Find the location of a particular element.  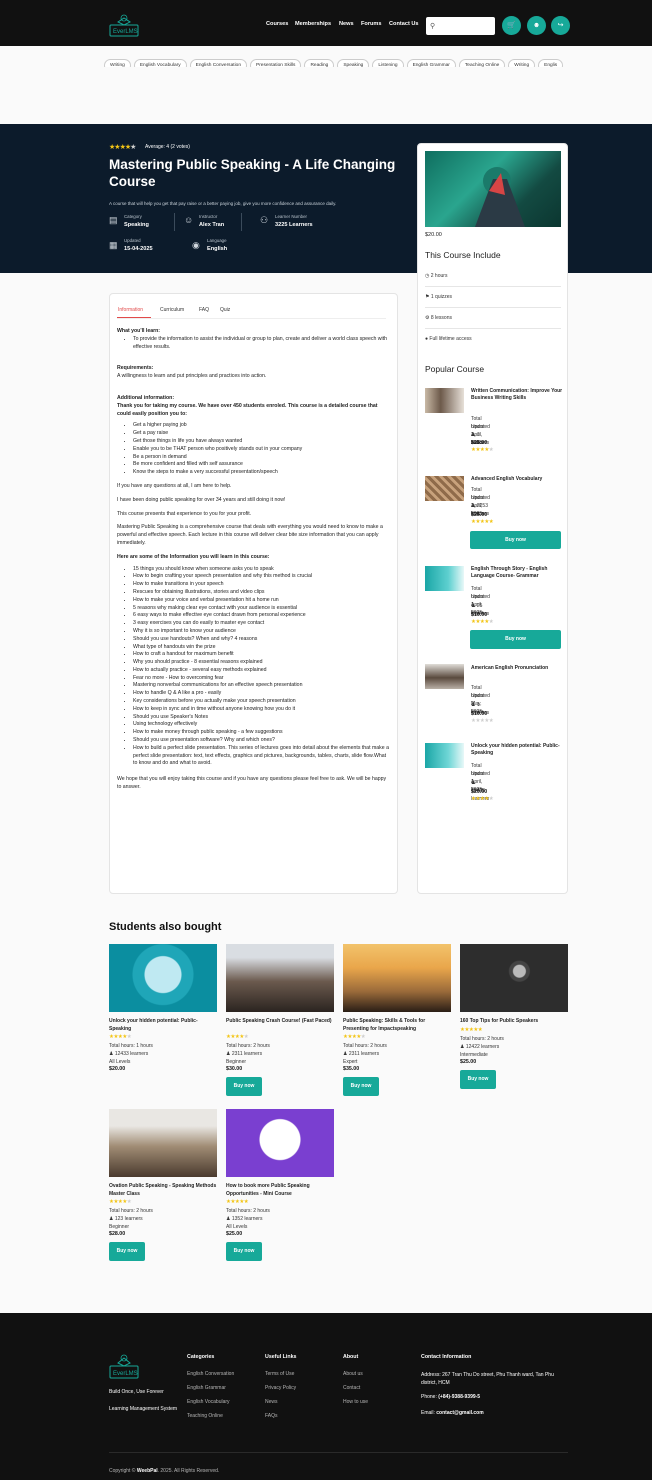

course-card-level: Intermediate is located at coordinates (474, 1054).